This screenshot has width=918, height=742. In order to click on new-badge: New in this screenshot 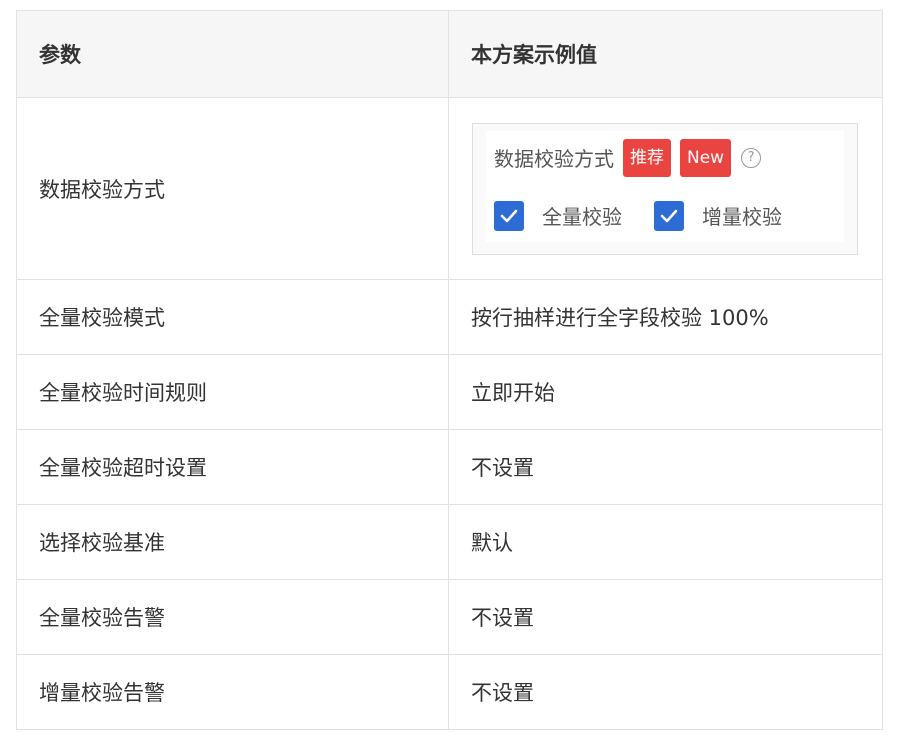, I will do `click(706, 157)`.